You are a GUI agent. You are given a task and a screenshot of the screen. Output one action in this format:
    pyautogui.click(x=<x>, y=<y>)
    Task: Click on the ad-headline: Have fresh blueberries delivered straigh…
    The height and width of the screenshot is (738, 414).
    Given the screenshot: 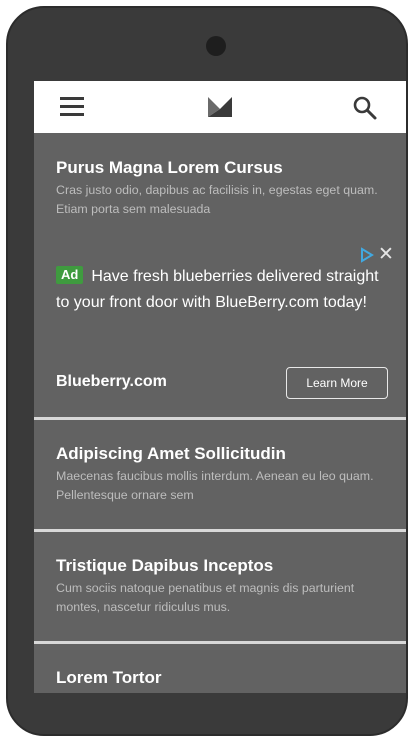 What is the action you would take?
    pyautogui.click(x=217, y=289)
    